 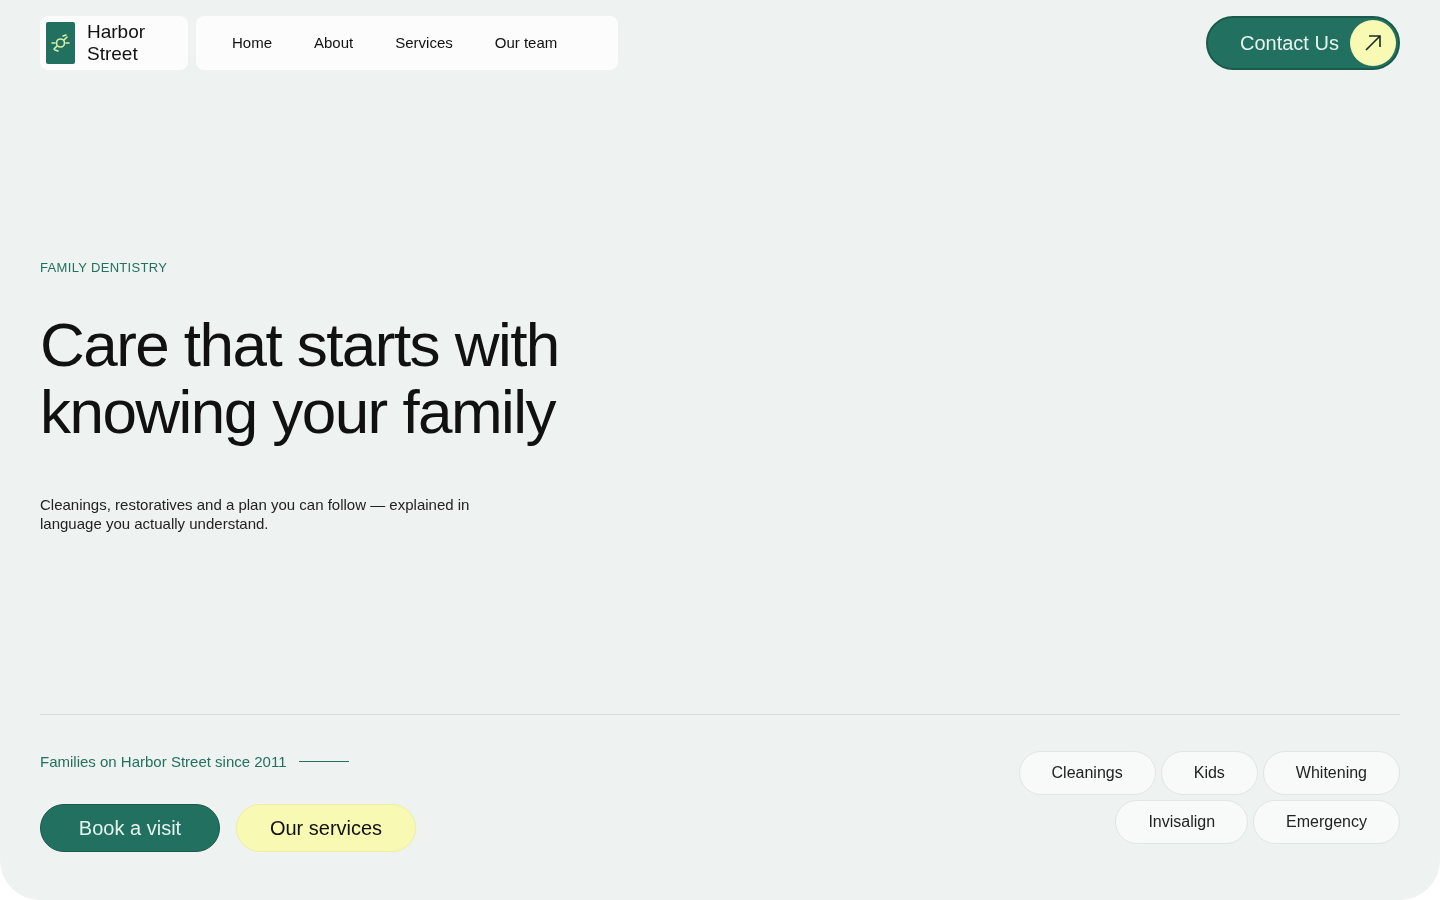 What do you see at coordinates (1087, 772) in the screenshot?
I see `service-tag: Cleanings` at bounding box center [1087, 772].